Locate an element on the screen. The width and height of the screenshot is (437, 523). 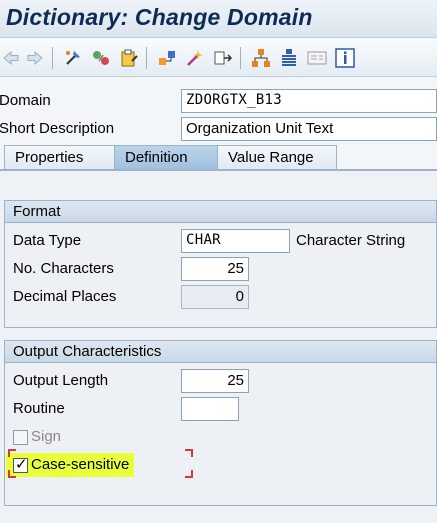
no-characters-label: No. Characters is located at coordinates (63, 268).